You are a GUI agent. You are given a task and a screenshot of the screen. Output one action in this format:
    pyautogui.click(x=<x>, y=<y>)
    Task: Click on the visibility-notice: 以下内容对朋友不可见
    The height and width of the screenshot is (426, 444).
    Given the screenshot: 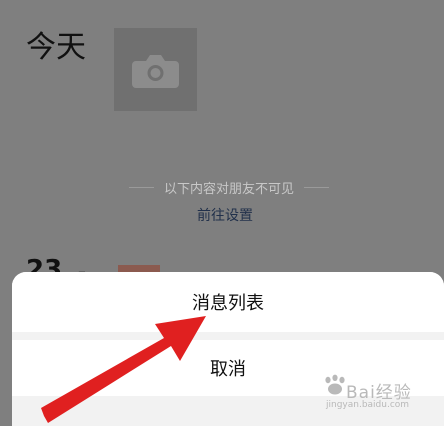 What is the action you would take?
    pyautogui.click(x=228, y=189)
    